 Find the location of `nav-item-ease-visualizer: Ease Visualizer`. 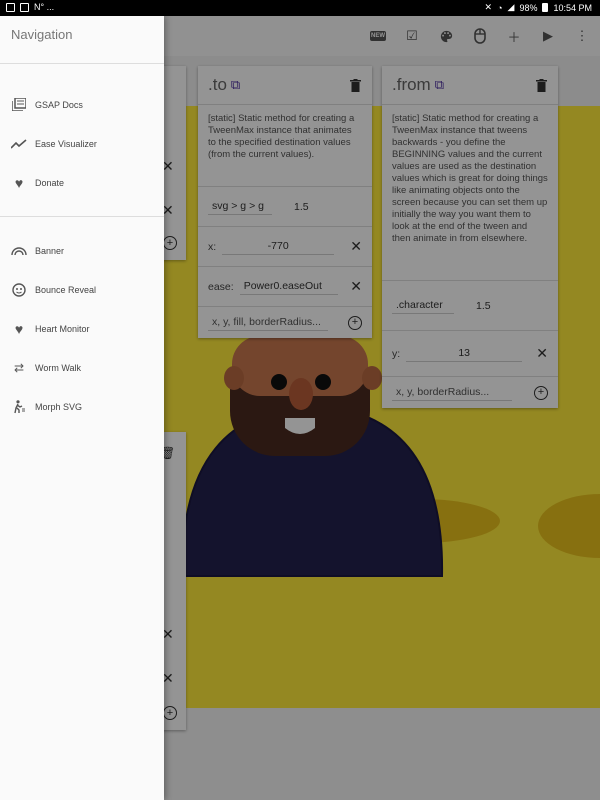

nav-item-ease-visualizer: Ease Visualizer is located at coordinates (82, 143).